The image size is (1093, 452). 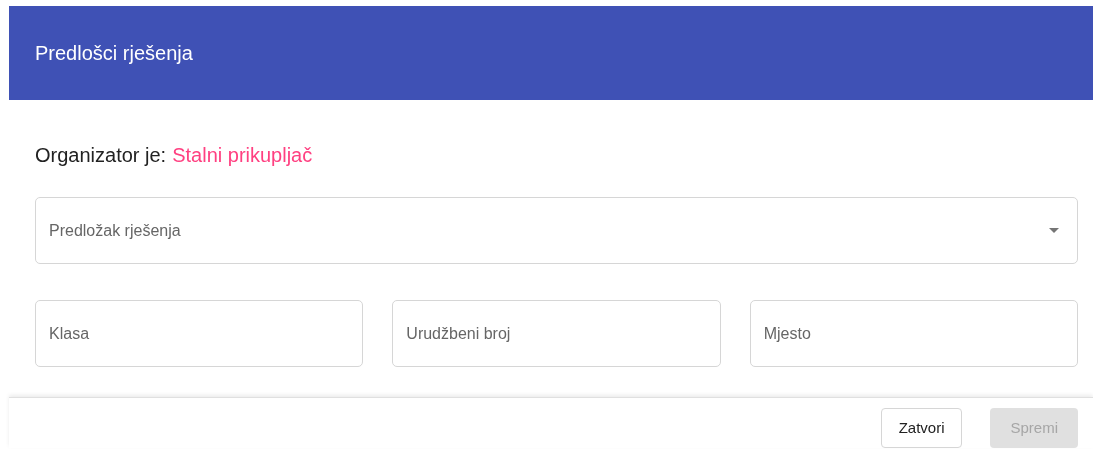 What do you see at coordinates (921, 428) in the screenshot?
I see `close-button: Zatvori` at bounding box center [921, 428].